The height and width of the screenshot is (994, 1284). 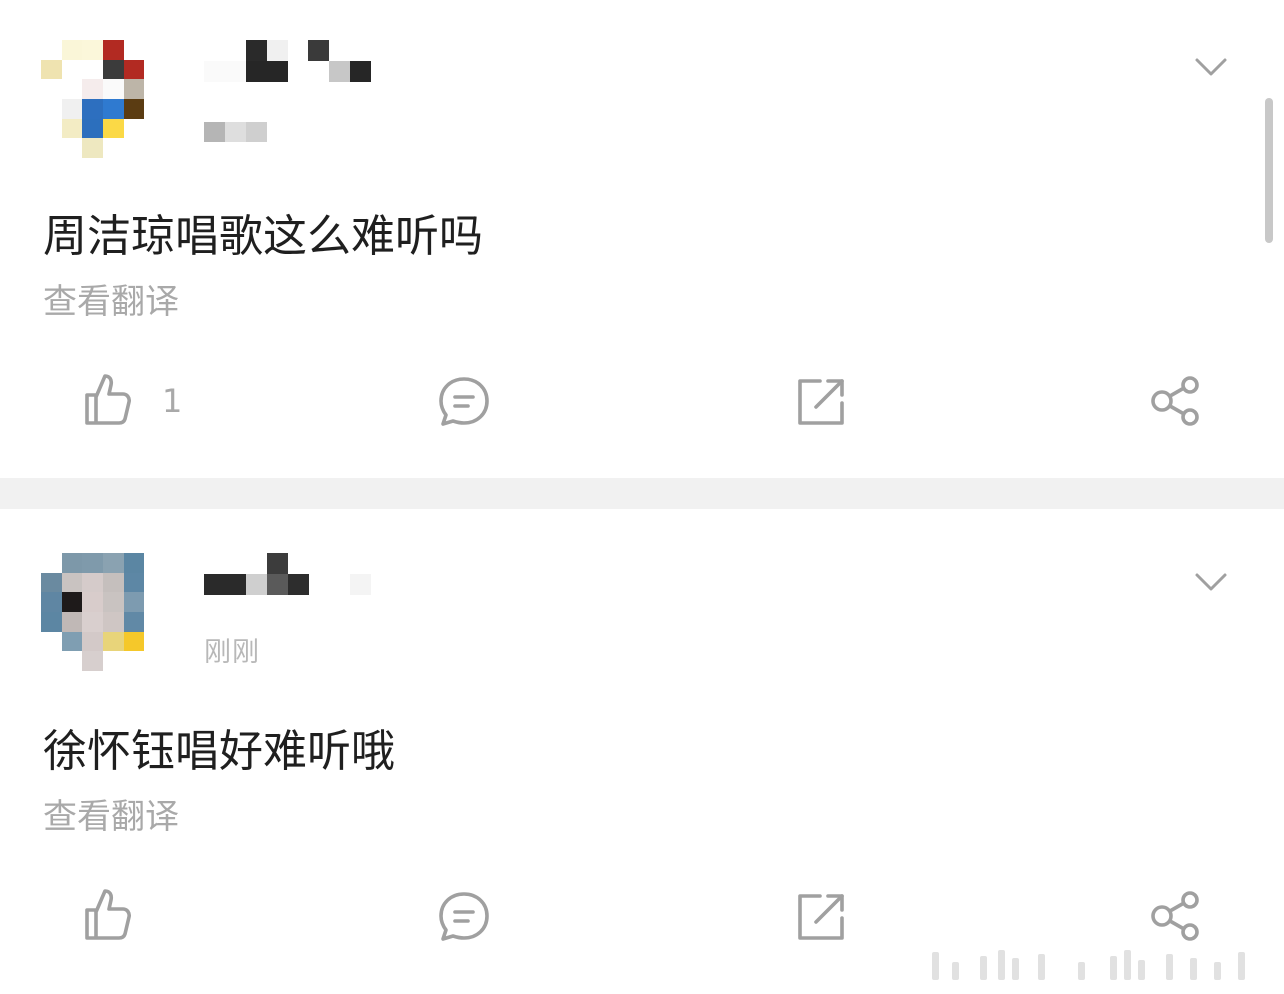 I want to click on post-body: 周洁琼唱歌这么难听吗, so click(x=263, y=236).